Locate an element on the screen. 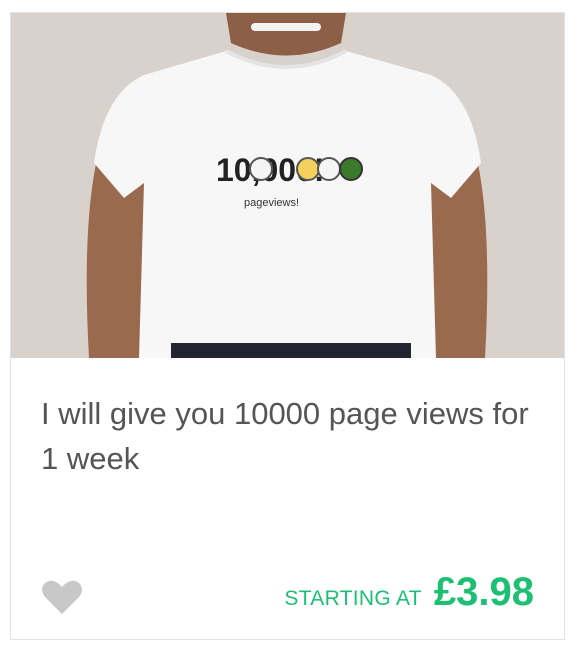  shirt-print-caption: pageviews! is located at coordinates (271, 203).